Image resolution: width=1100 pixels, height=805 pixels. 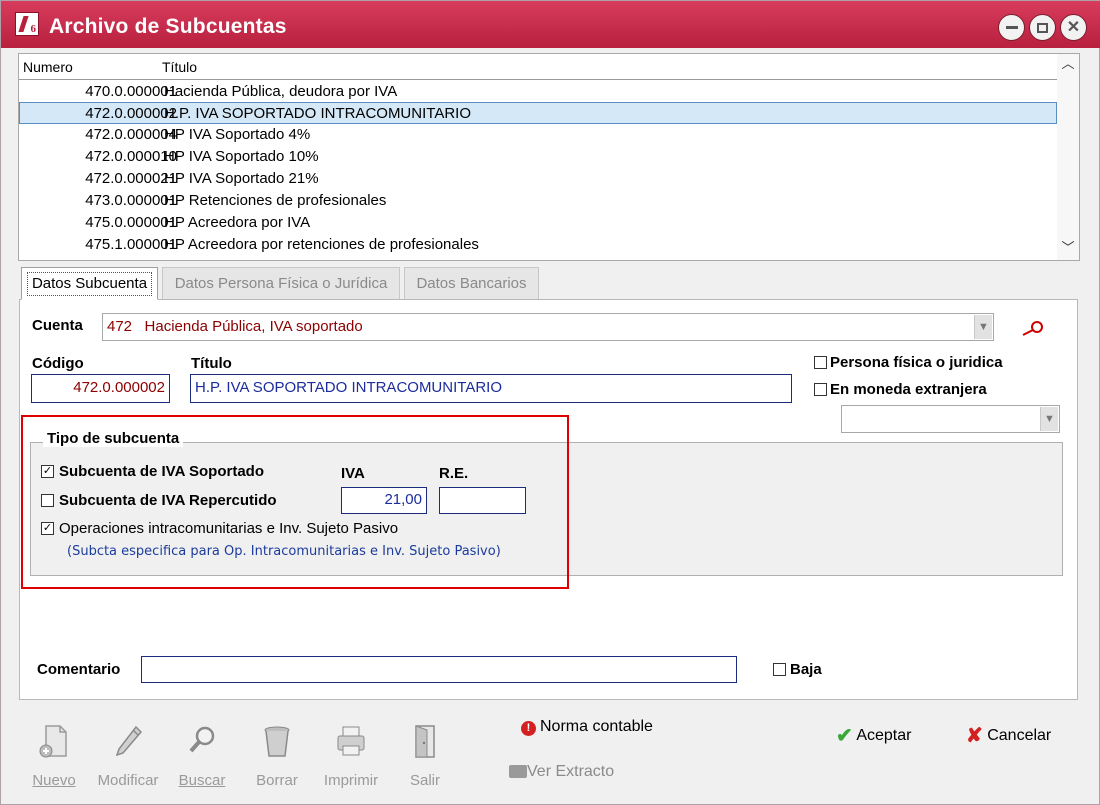 What do you see at coordinates (235, 326) in the screenshot?
I see `cuenta-value: 472 Hacienda Pública, IVA soportado` at bounding box center [235, 326].